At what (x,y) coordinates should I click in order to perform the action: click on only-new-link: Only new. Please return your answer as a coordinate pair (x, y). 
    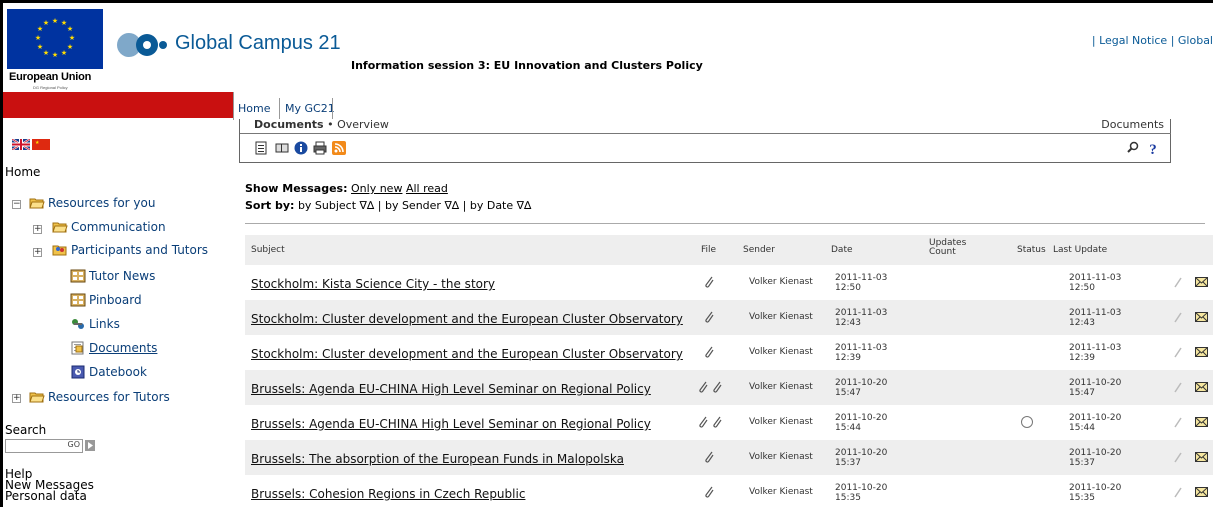
    Looking at the image, I should click on (376, 188).